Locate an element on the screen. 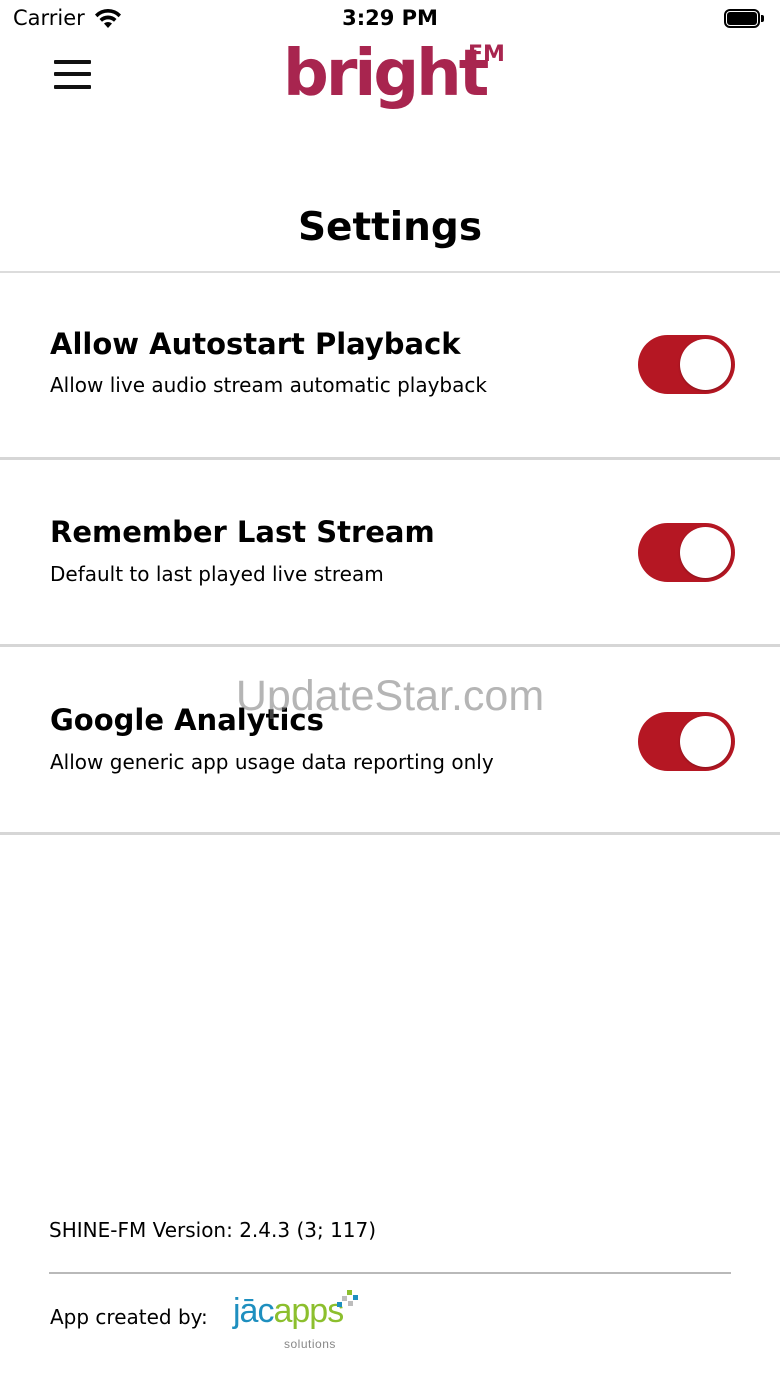 The image size is (780, 1387). autostart-toggle is located at coordinates (686, 364).